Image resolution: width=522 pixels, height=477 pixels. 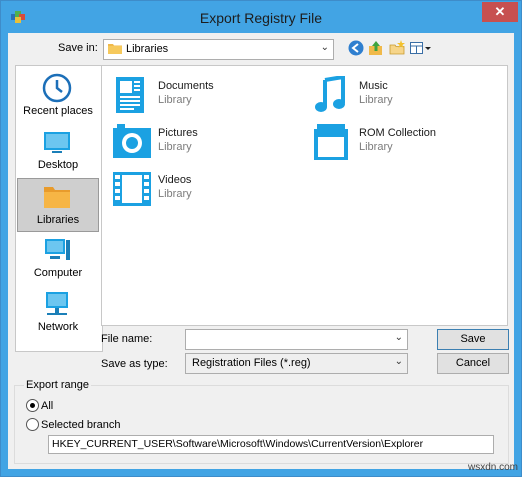 What do you see at coordinates (473, 363) in the screenshot?
I see `cancel-button: Cancel` at bounding box center [473, 363].